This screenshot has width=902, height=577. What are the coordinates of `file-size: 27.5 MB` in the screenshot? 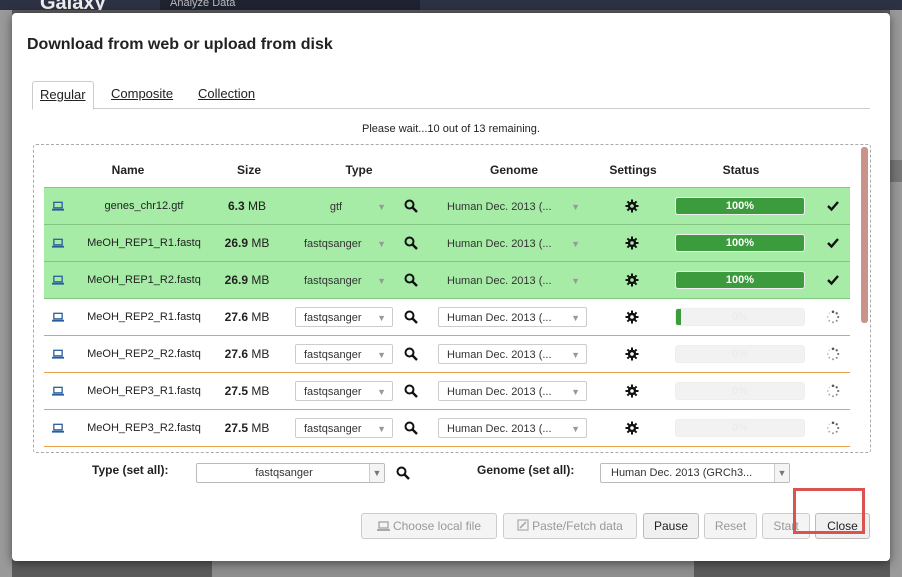 It's located at (247, 428).